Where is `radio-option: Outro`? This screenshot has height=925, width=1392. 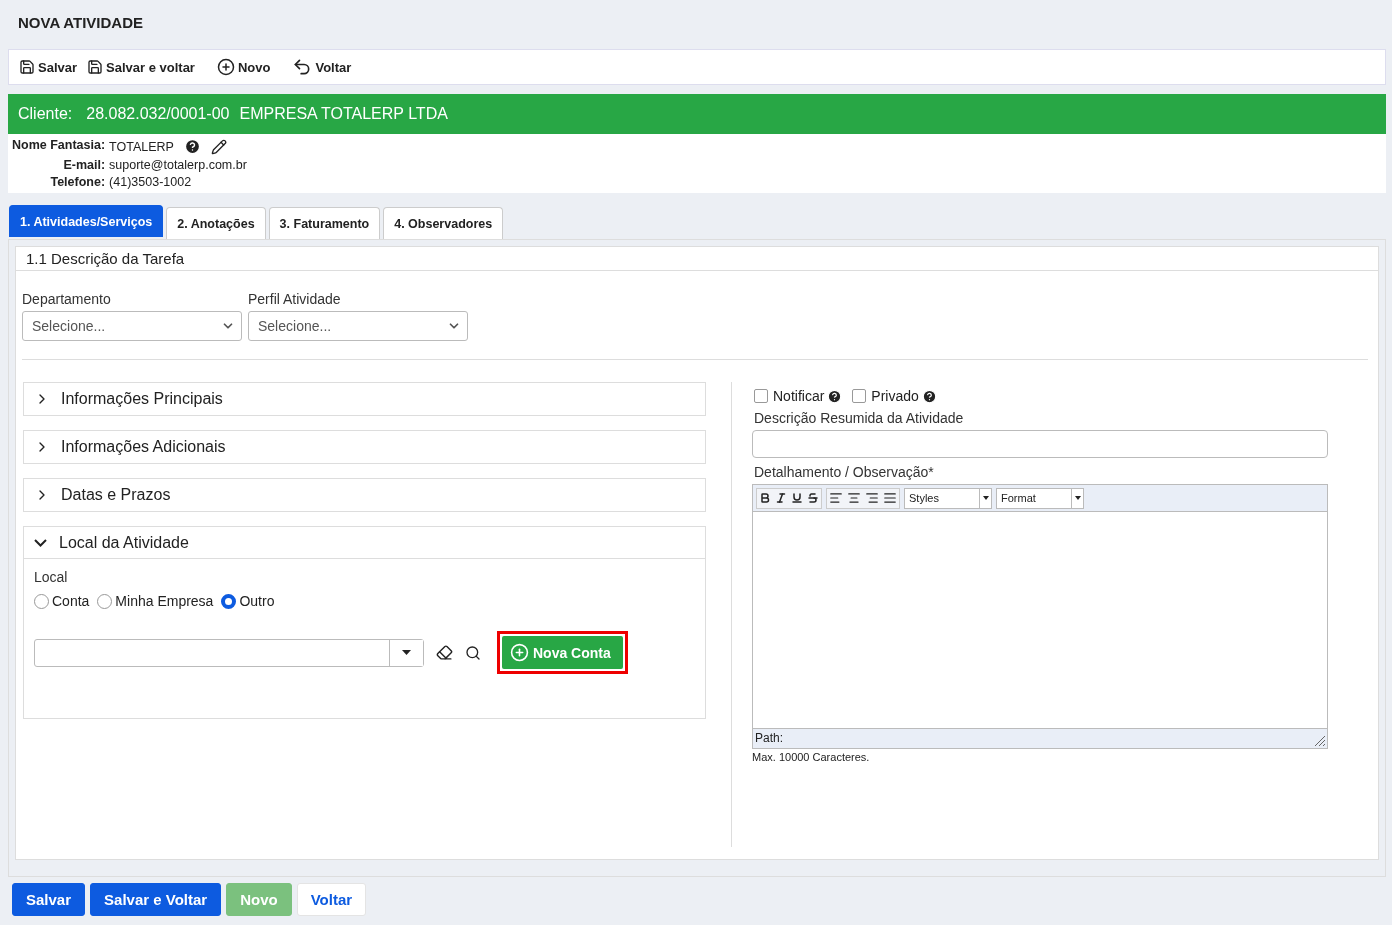
radio-option: Outro is located at coordinates (248, 601).